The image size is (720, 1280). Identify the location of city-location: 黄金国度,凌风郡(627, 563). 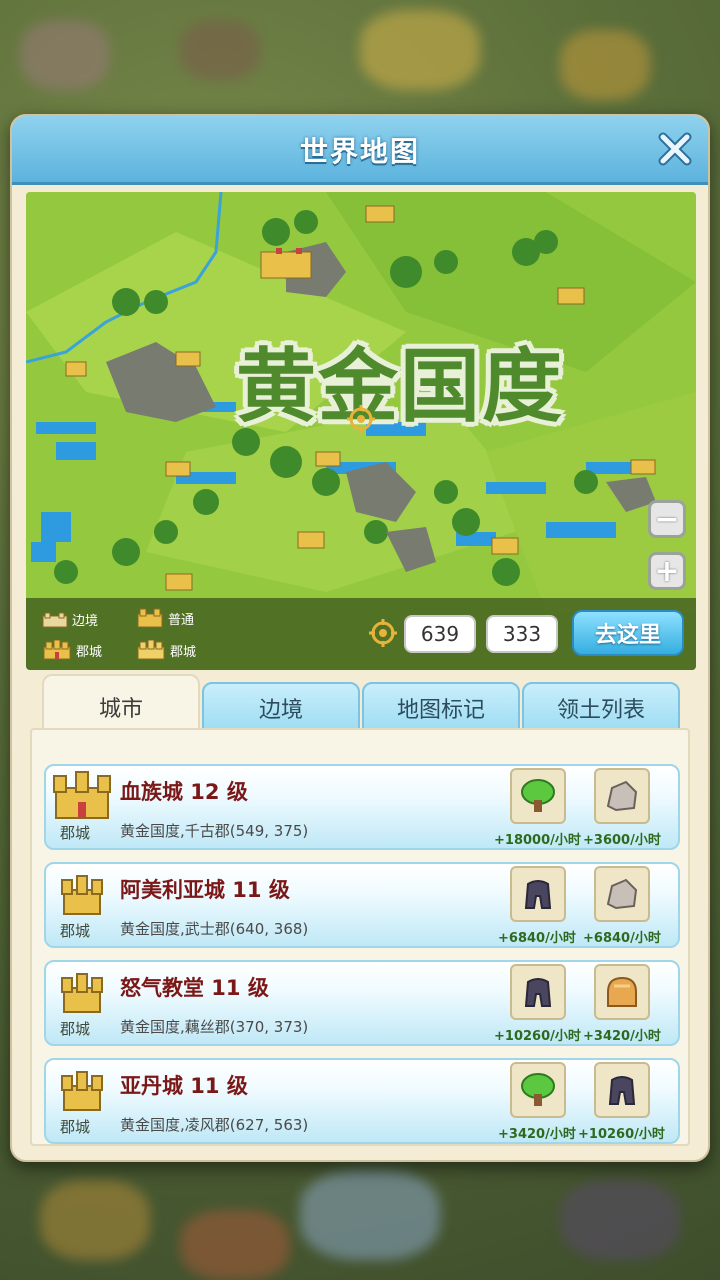
(214, 1125).